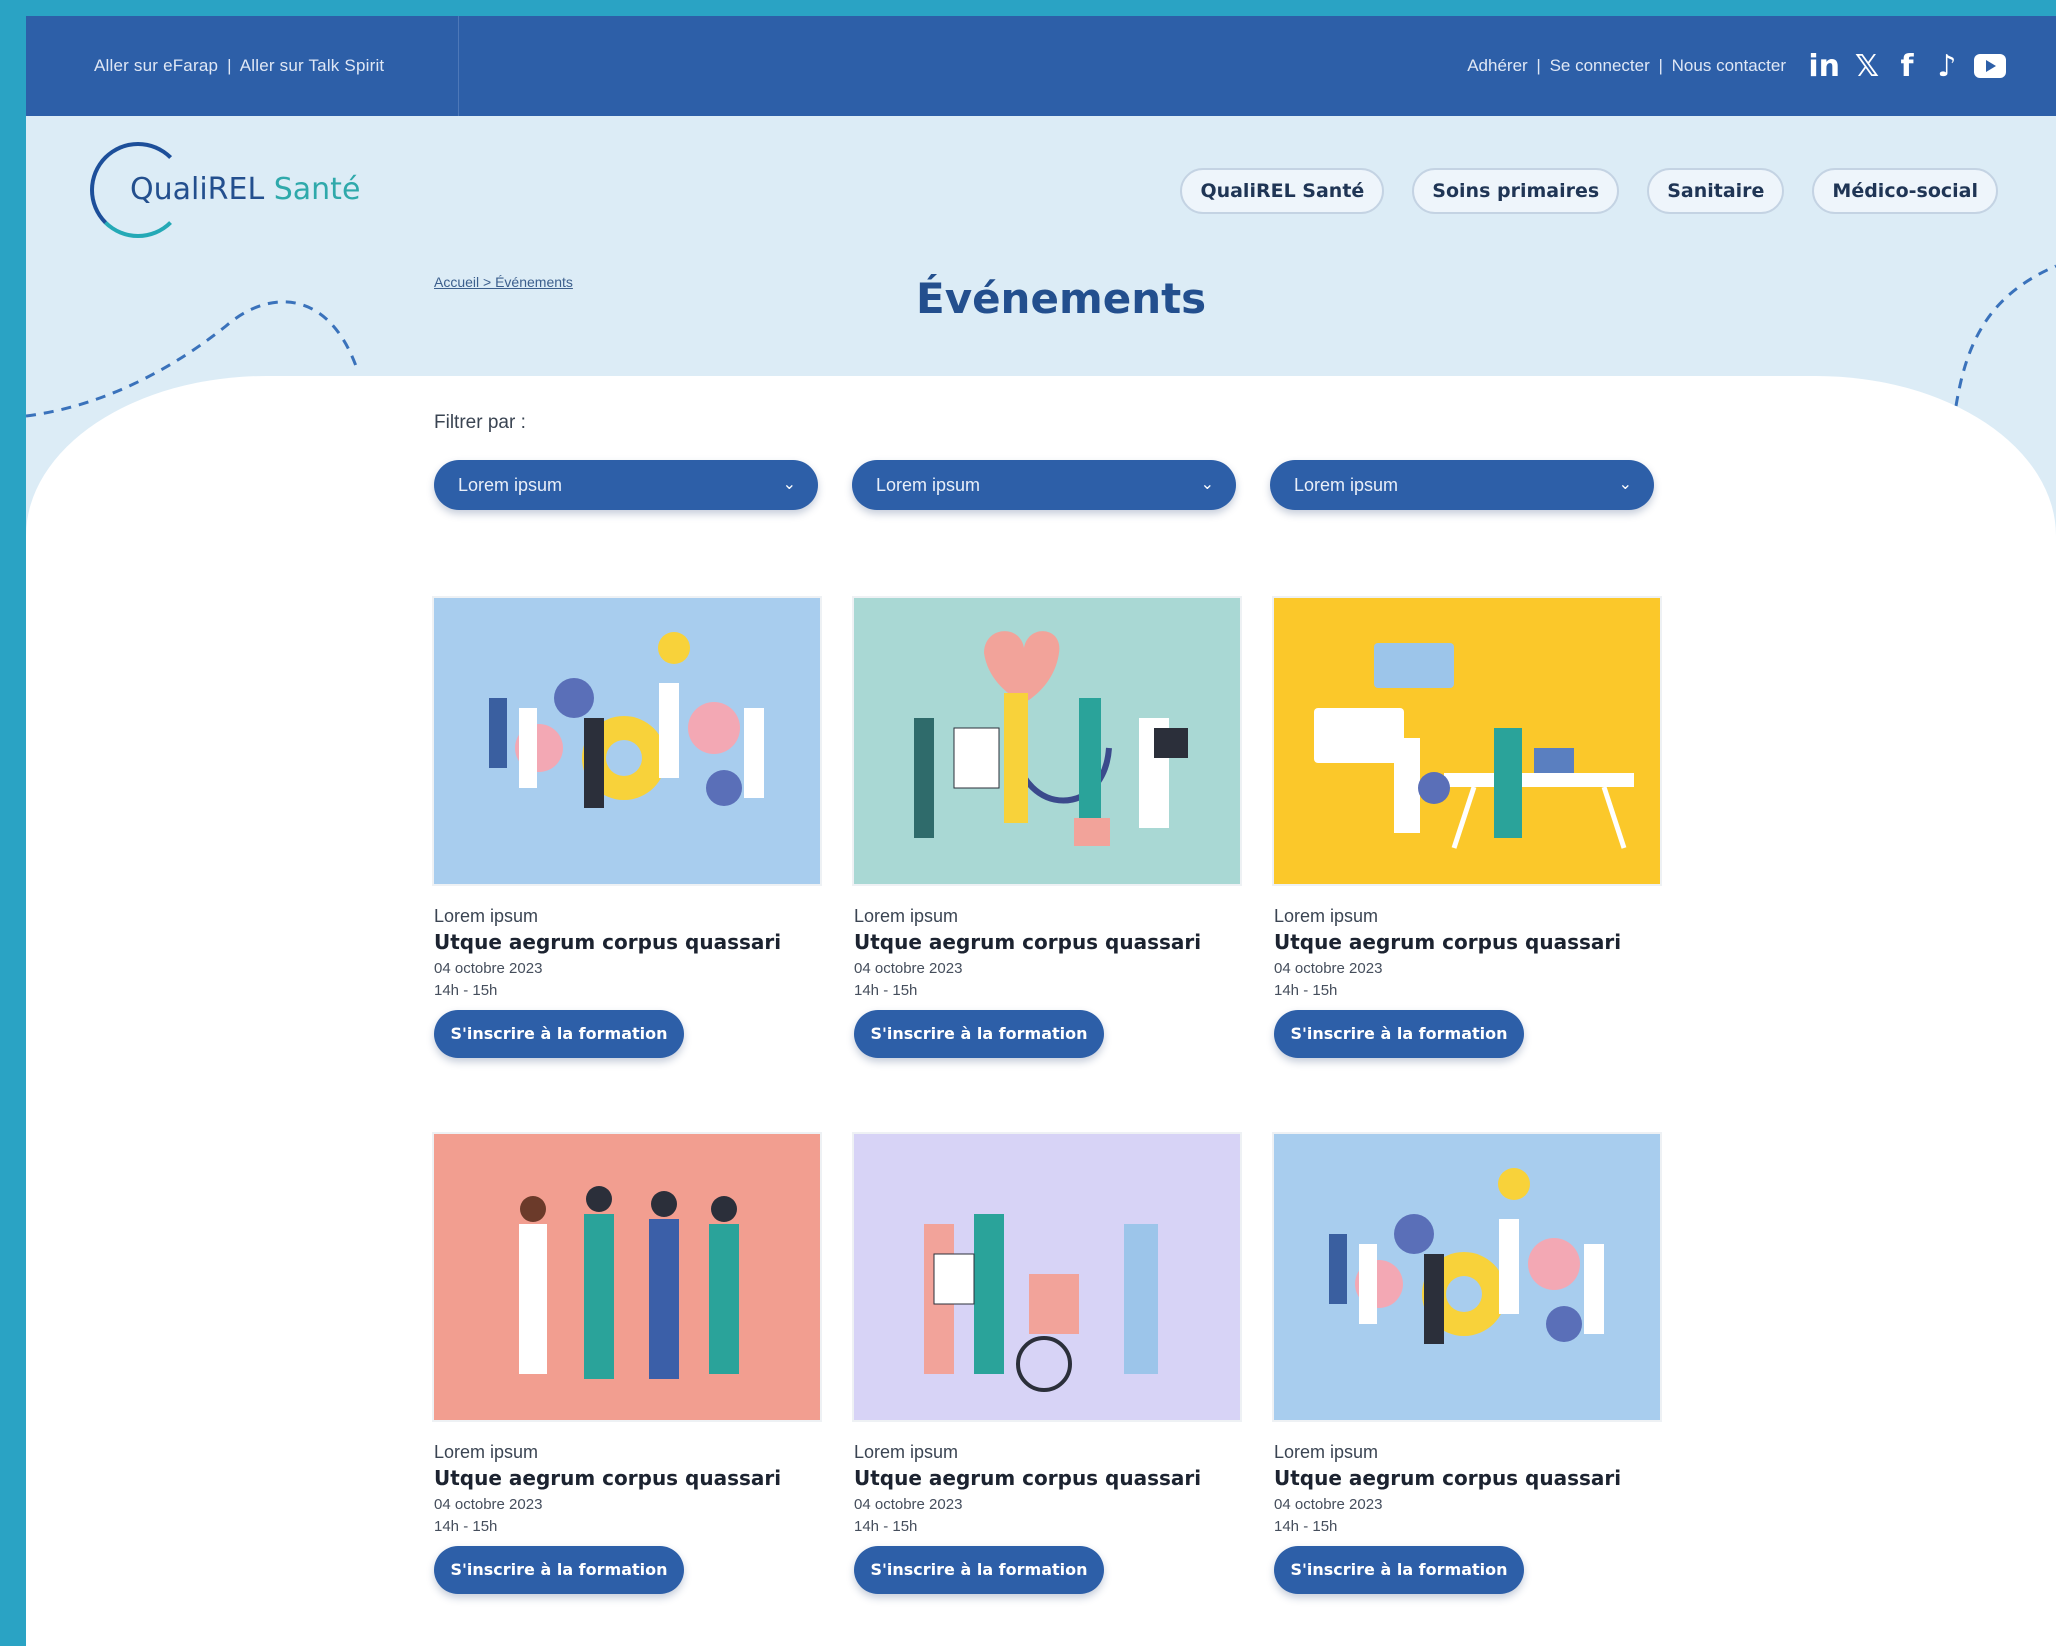 The image size is (2056, 1646). I want to click on frame-border-left, so click(13, 823).